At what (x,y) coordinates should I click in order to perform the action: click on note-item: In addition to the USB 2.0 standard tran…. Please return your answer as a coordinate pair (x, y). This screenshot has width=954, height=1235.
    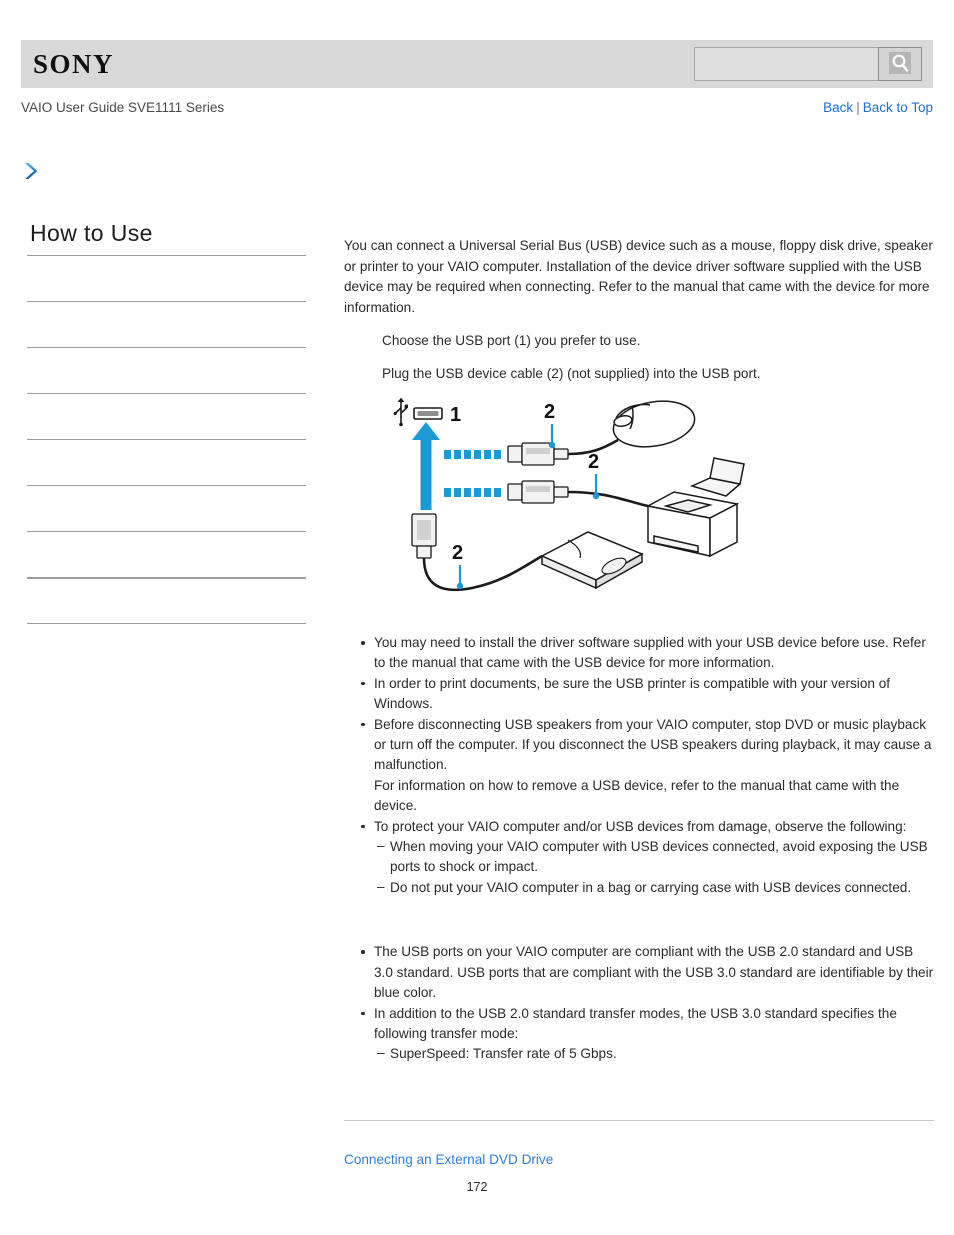
    Looking at the image, I should click on (647, 1034).